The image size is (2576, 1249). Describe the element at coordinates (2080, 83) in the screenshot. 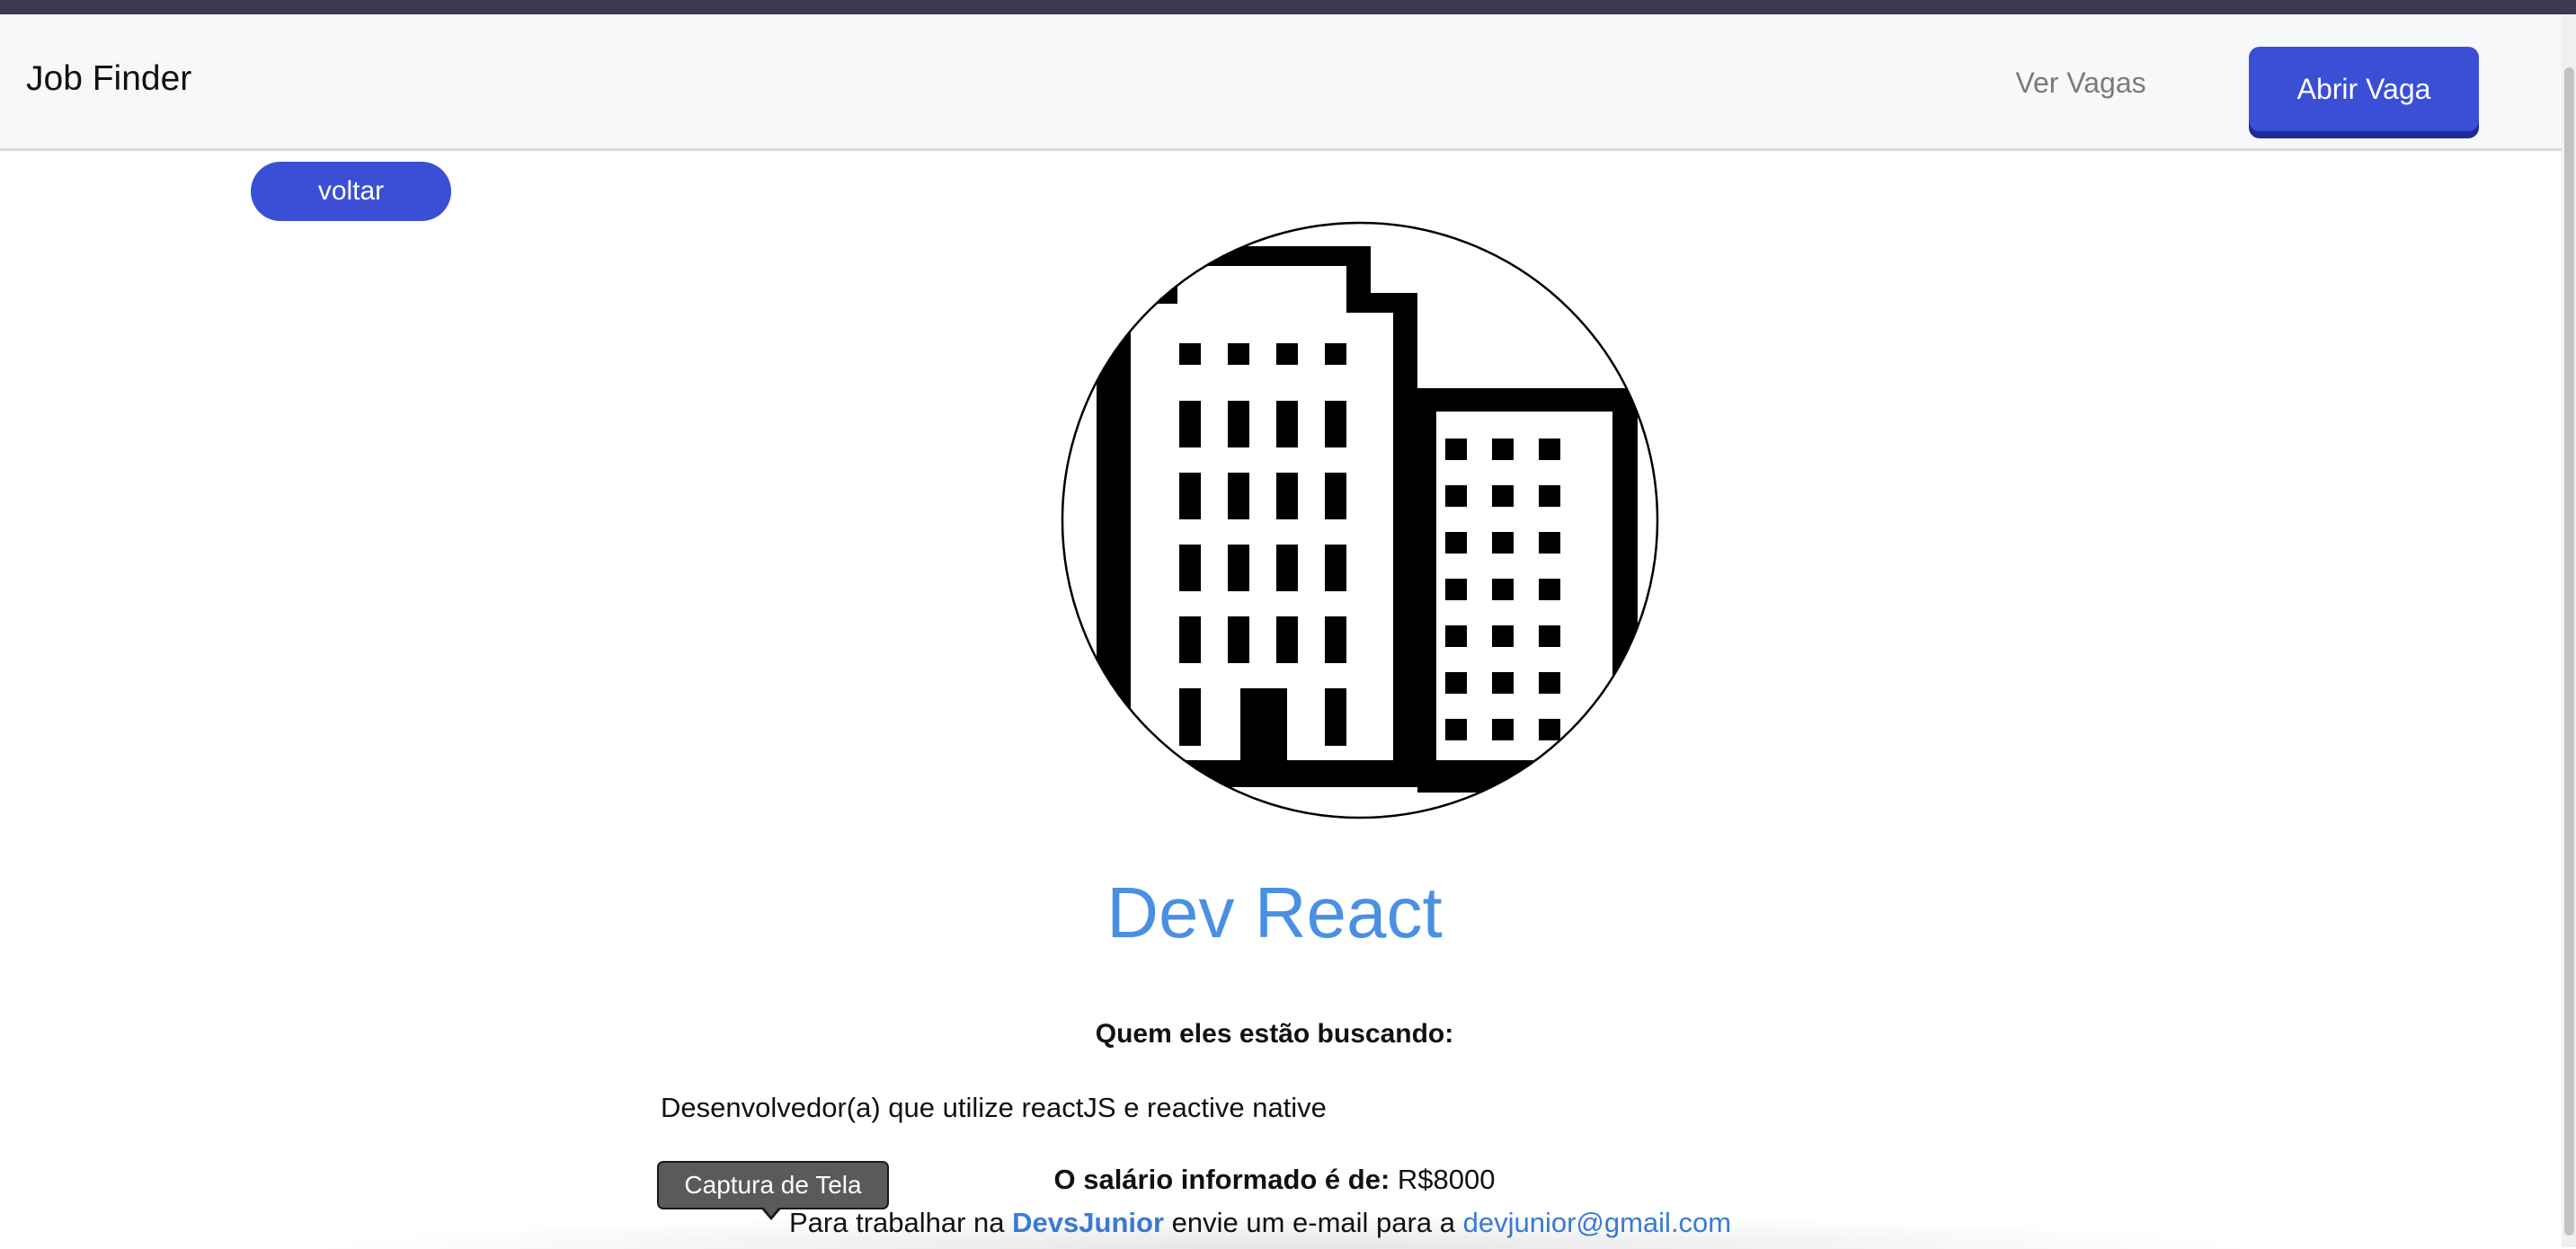

I see `ver-vagas-link: Ver Vagas` at that location.